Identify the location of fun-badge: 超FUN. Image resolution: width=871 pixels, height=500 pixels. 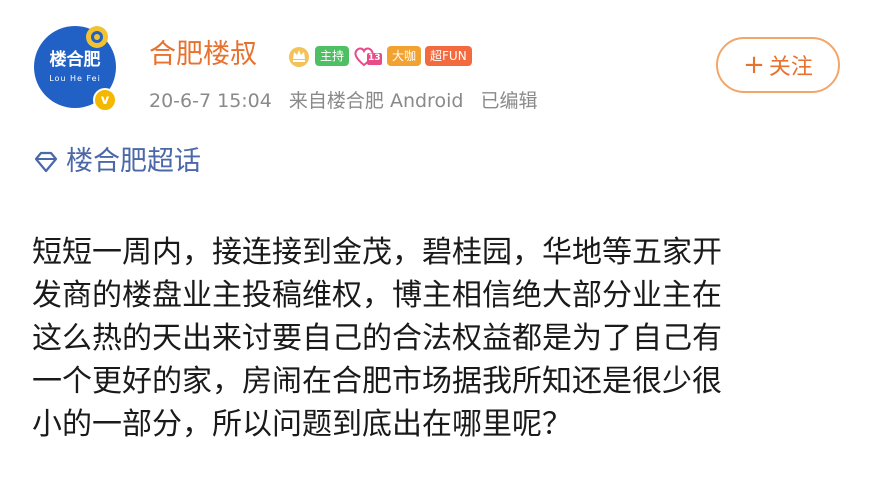
(448, 56).